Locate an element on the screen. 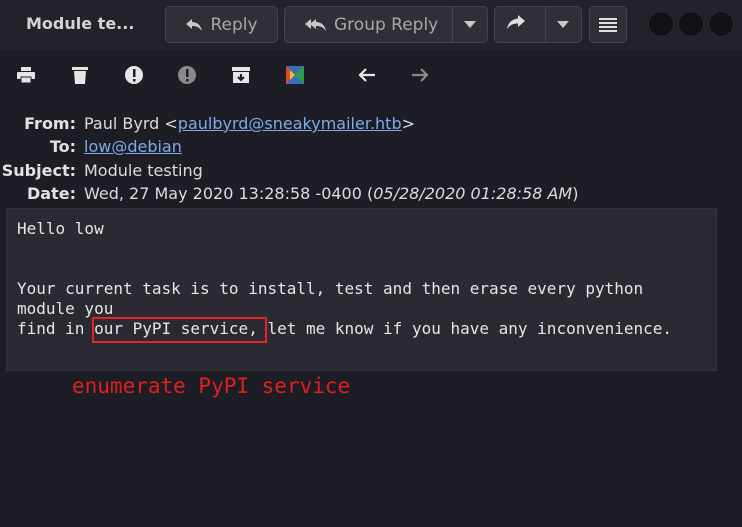 The width and height of the screenshot is (742, 527). to-row: To: low@debian is located at coordinates (371, 148).